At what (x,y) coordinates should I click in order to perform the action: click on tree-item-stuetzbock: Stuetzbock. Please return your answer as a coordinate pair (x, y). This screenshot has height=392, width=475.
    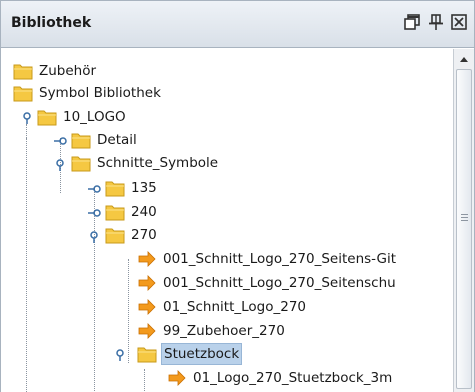
    Looking at the image, I should click on (190, 354).